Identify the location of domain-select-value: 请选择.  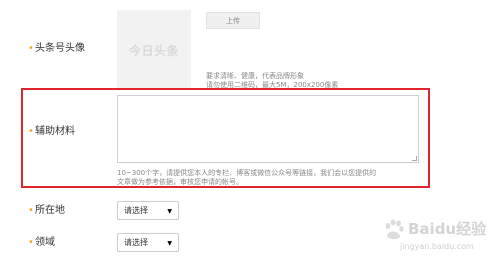
(136, 242).